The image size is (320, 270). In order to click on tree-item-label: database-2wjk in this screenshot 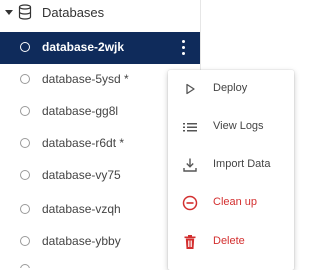, I will do `click(83, 47)`.